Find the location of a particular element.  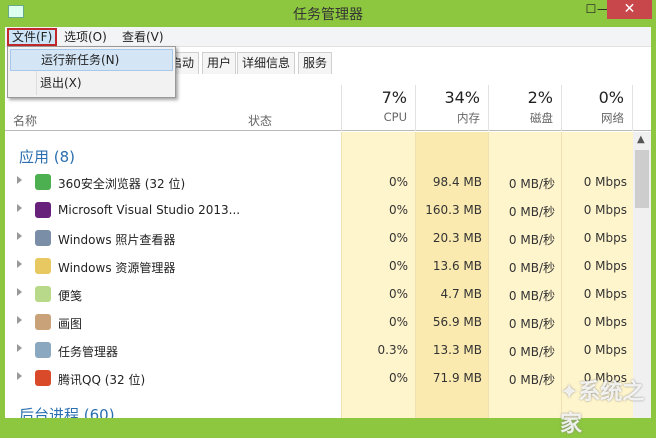

menu-item-run-new-task: 运行新任务(N) is located at coordinates (91, 60).